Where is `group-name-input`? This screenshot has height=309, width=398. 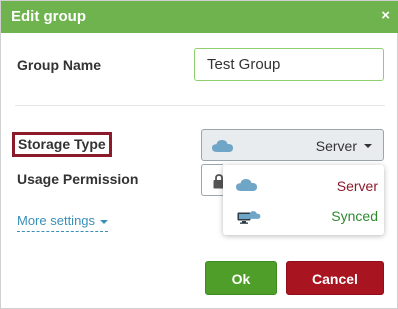
group-name-input is located at coordinates (289, 64).